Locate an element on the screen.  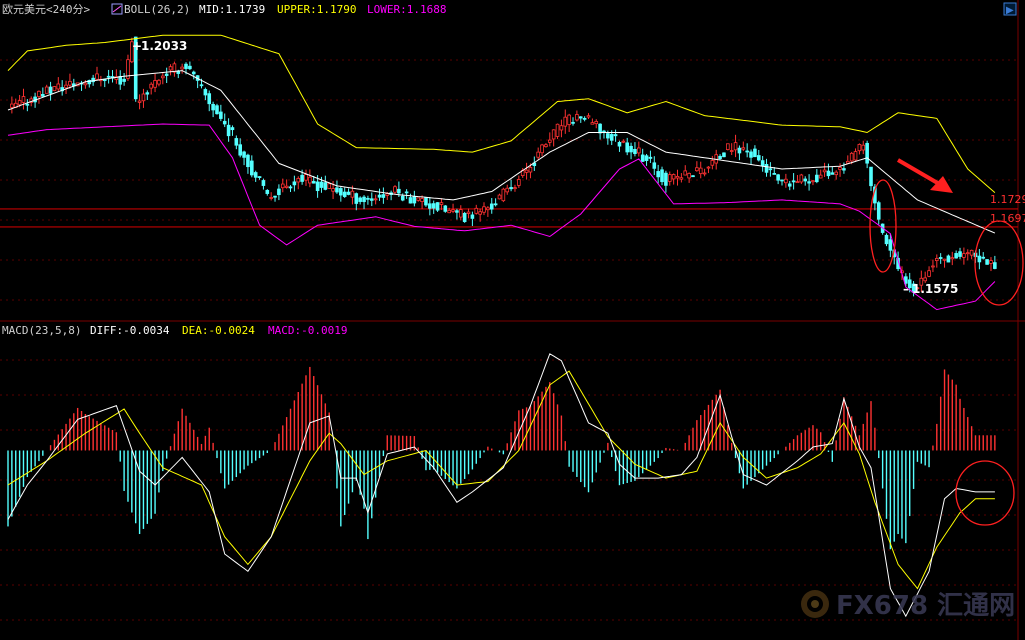
macd-diff-value: DIFF:-0.0034 is located at coordinates (130, 330).